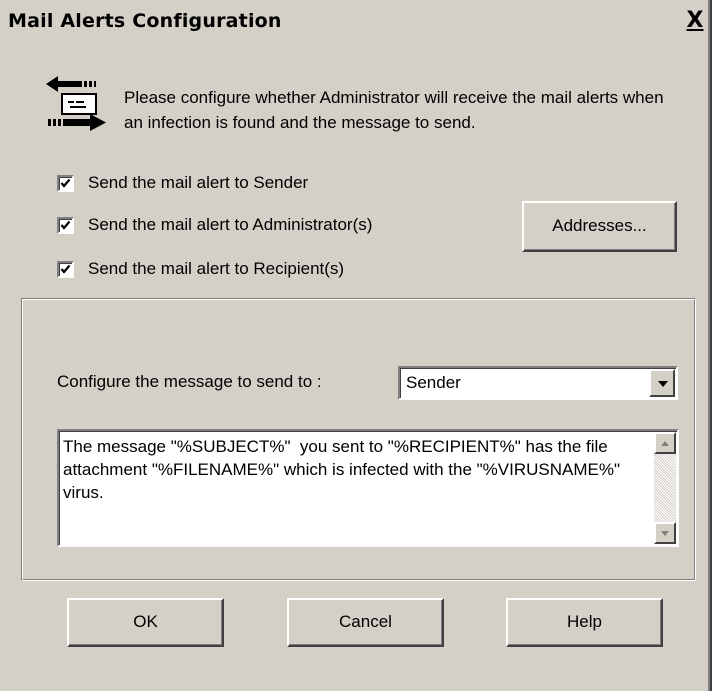 The height and width of the screenshot is (691, 712). I want to click on scroll-down-icon, so click(665, 533).